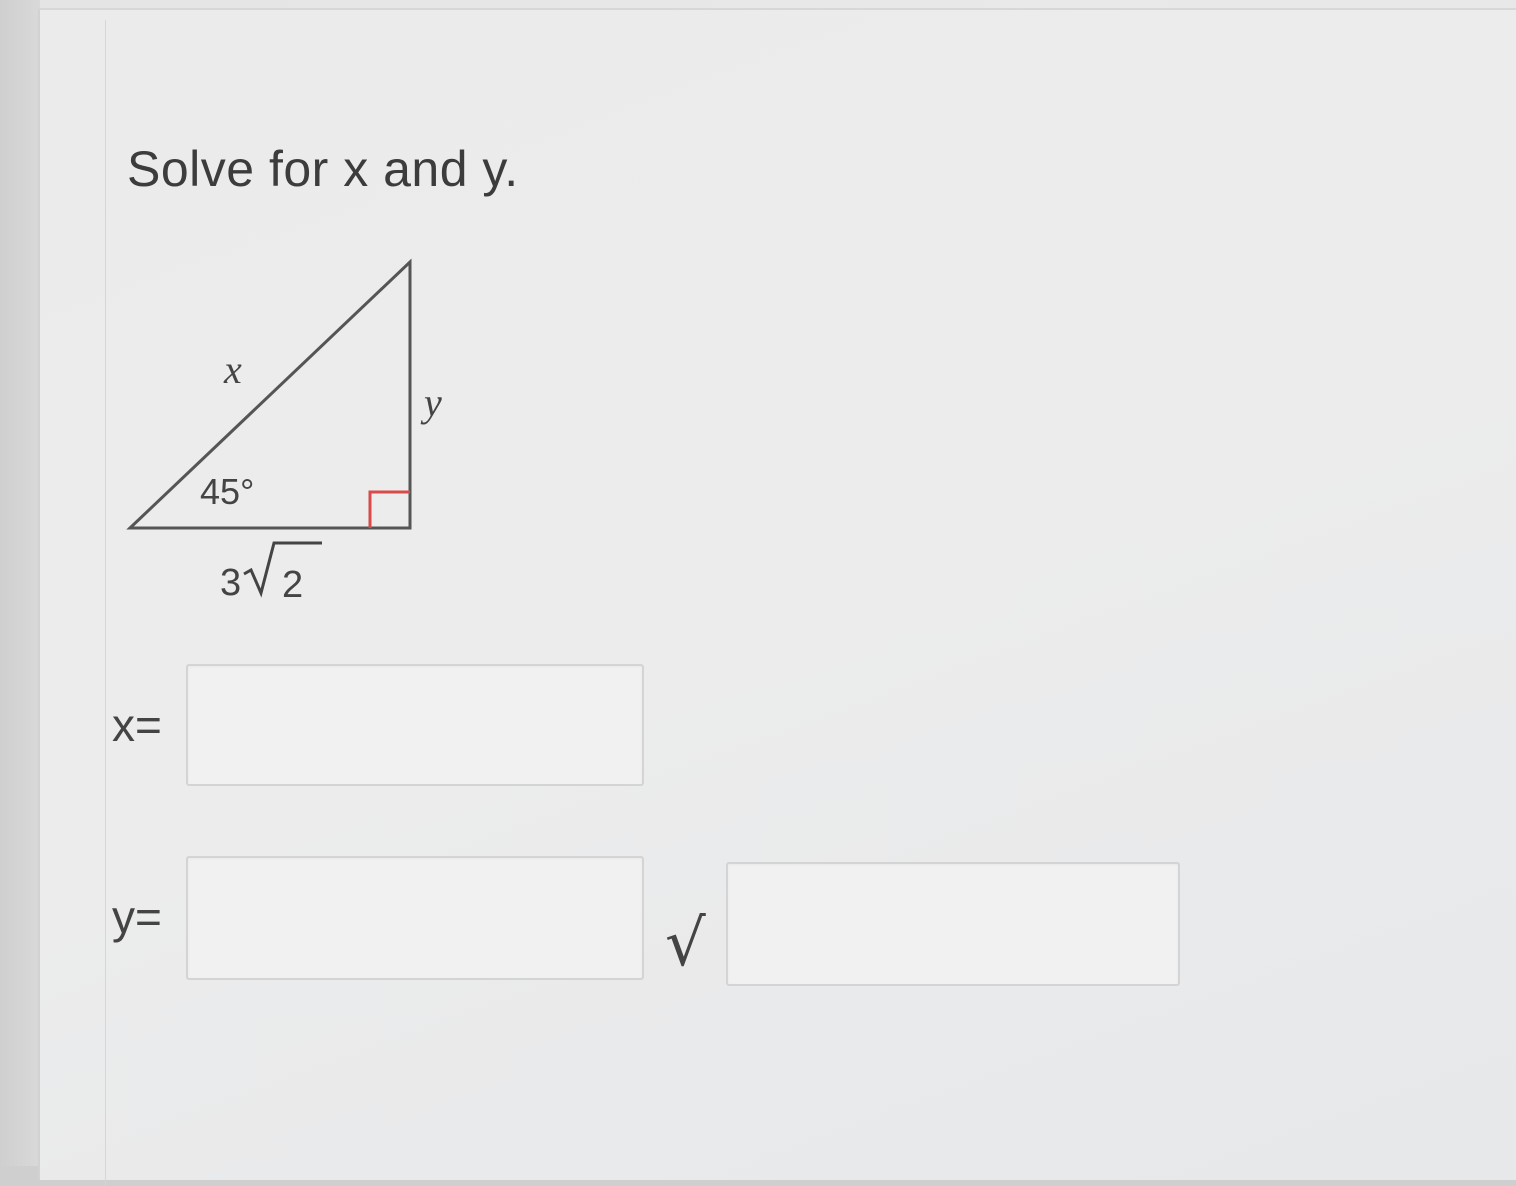  I want to click on sqrt-icon: √, so click(685, 944).